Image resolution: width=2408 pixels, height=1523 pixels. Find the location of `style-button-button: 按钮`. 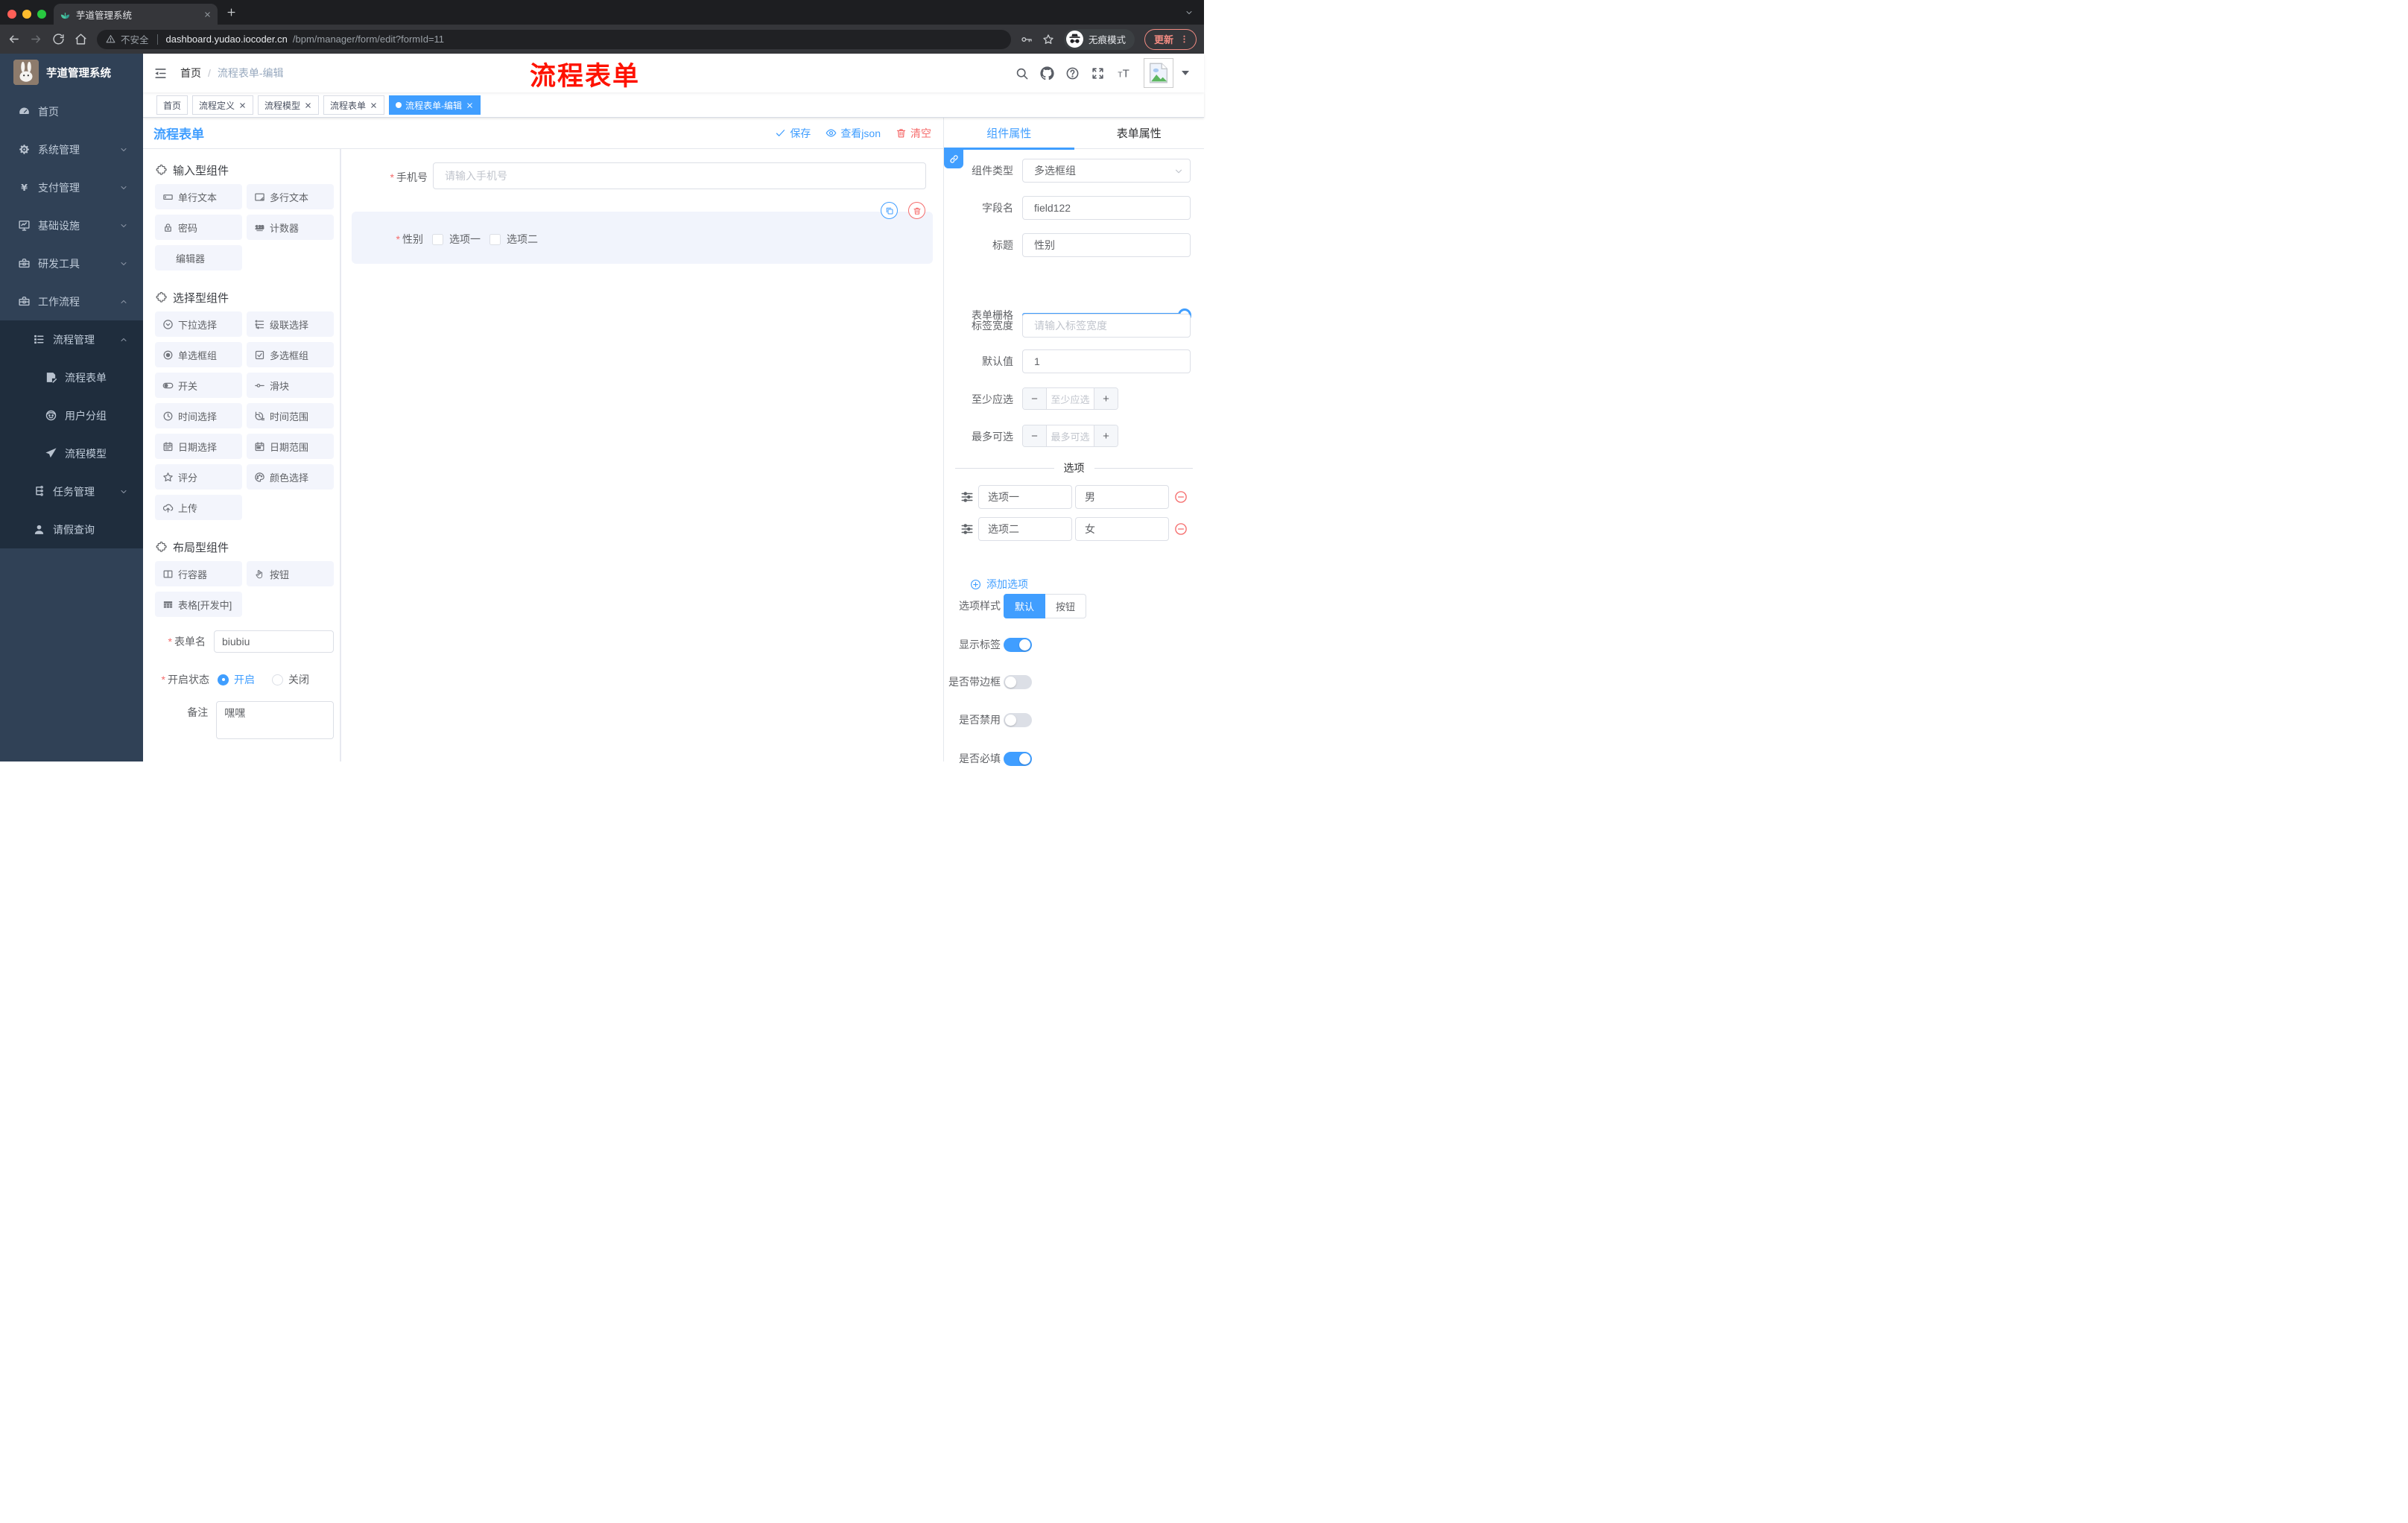

style-button-button: 按钮 is located at coordinates (1066, 606).